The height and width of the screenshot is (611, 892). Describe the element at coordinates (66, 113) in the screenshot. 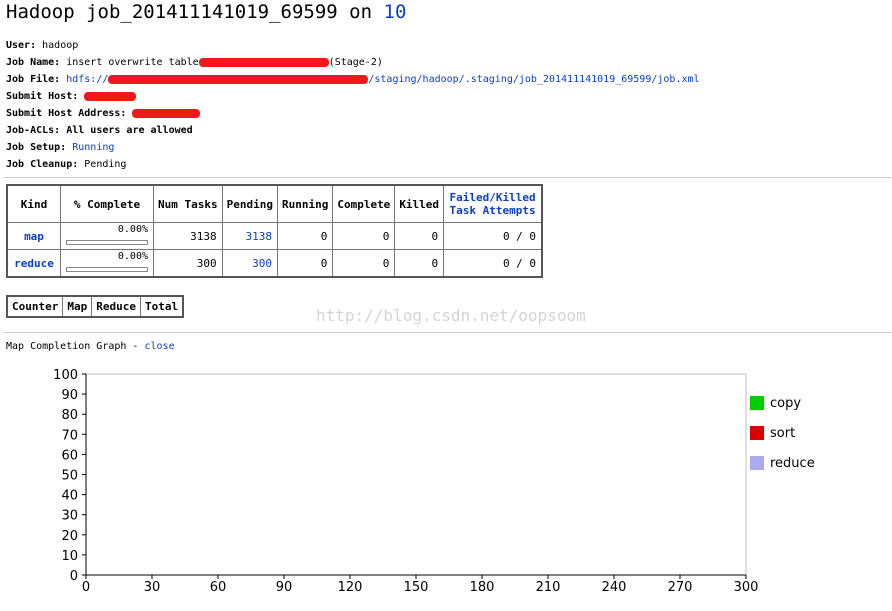

I see `submit-host-address-label: Submit Host Address:` at that location.